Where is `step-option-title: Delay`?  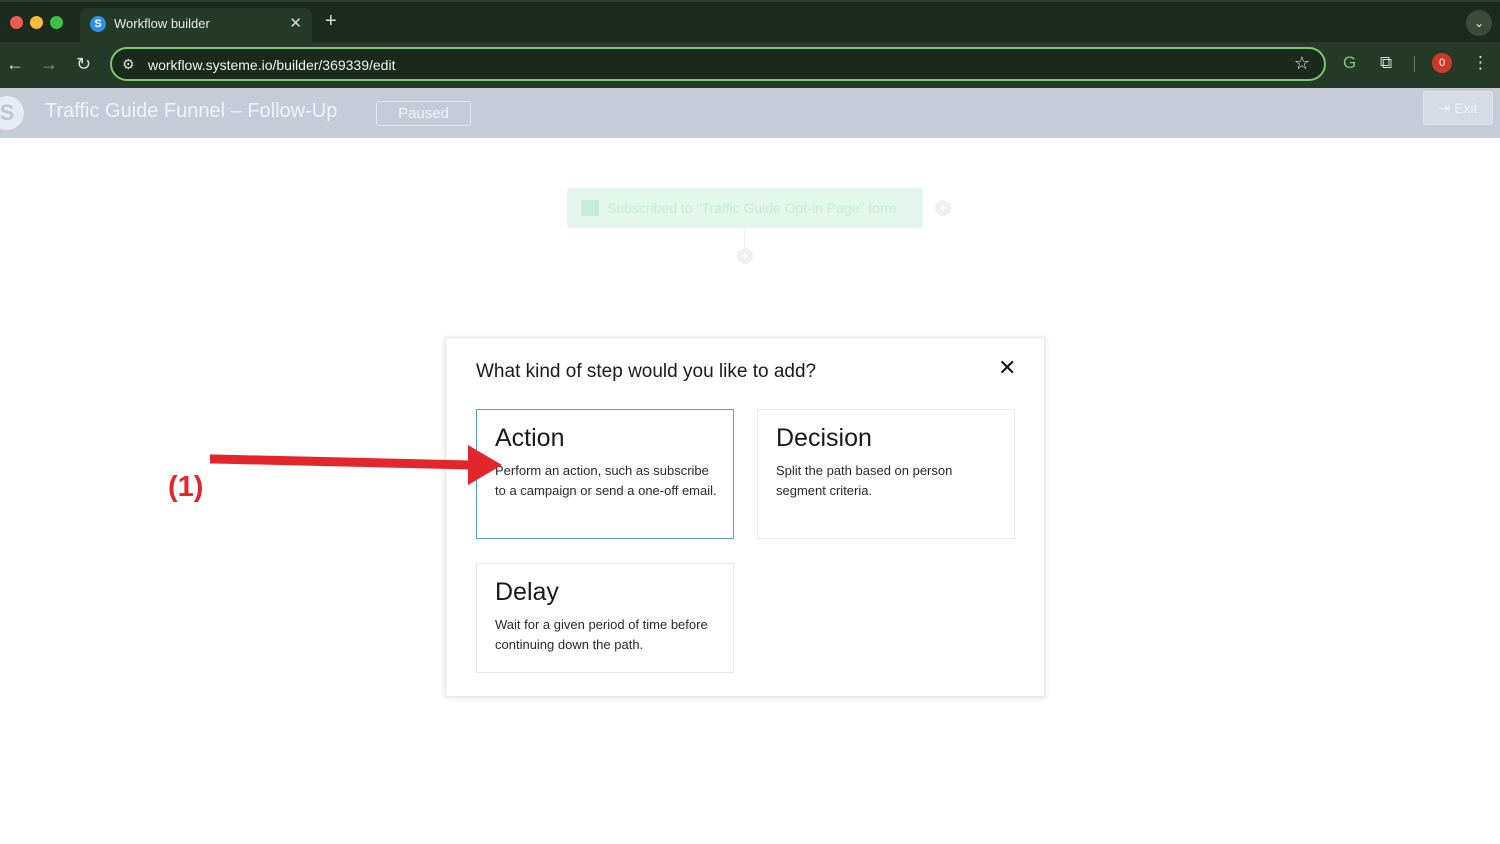 step-option-title: Delay is located at coordinates (527, 592).